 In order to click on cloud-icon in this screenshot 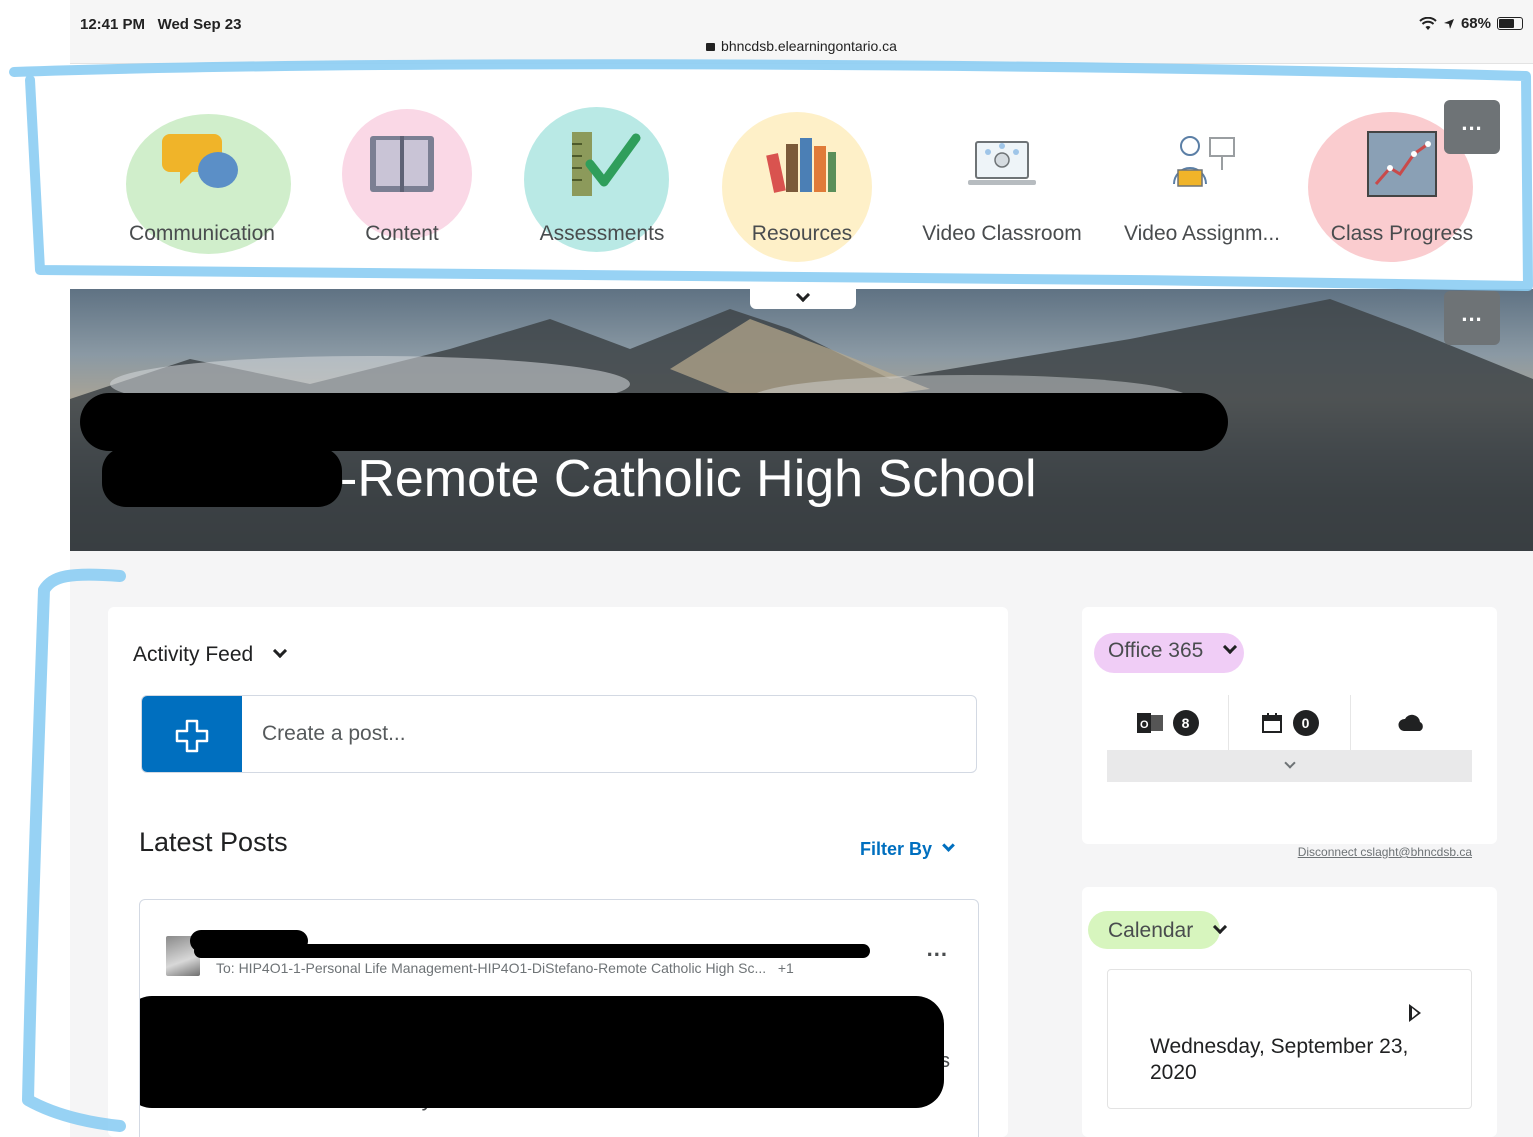, I will do `click(1410, 722)`.